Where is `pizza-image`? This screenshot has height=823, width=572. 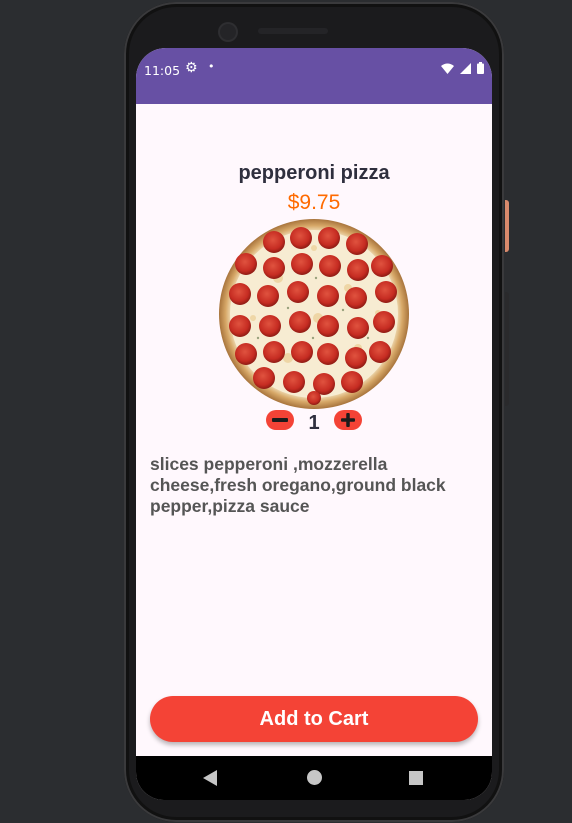 pizza-image is located at coordinates (314, 314).